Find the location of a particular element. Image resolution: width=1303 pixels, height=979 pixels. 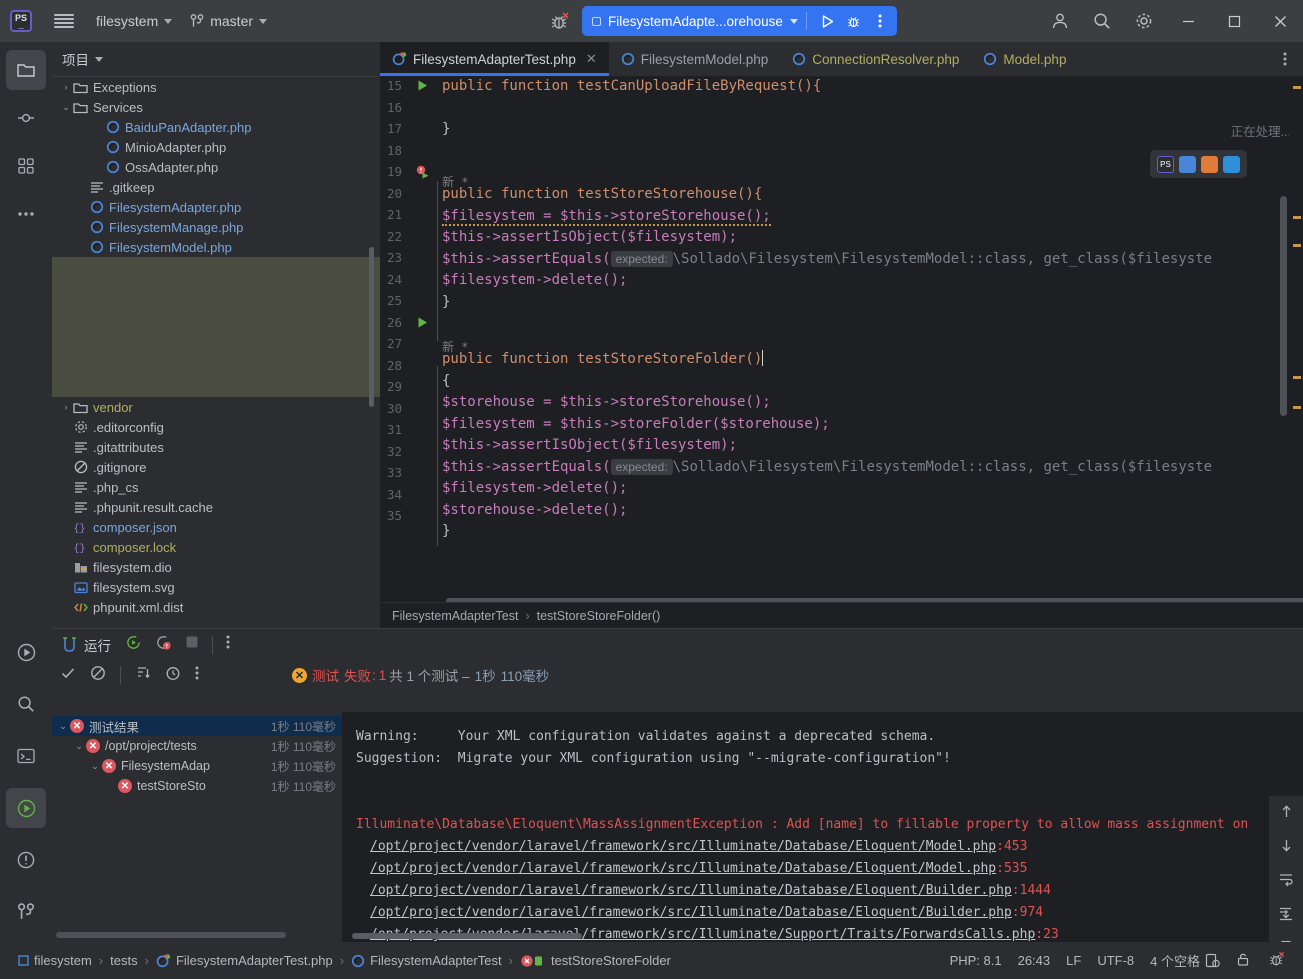

edge-badge-icon is located at coordinates (1231, 164).